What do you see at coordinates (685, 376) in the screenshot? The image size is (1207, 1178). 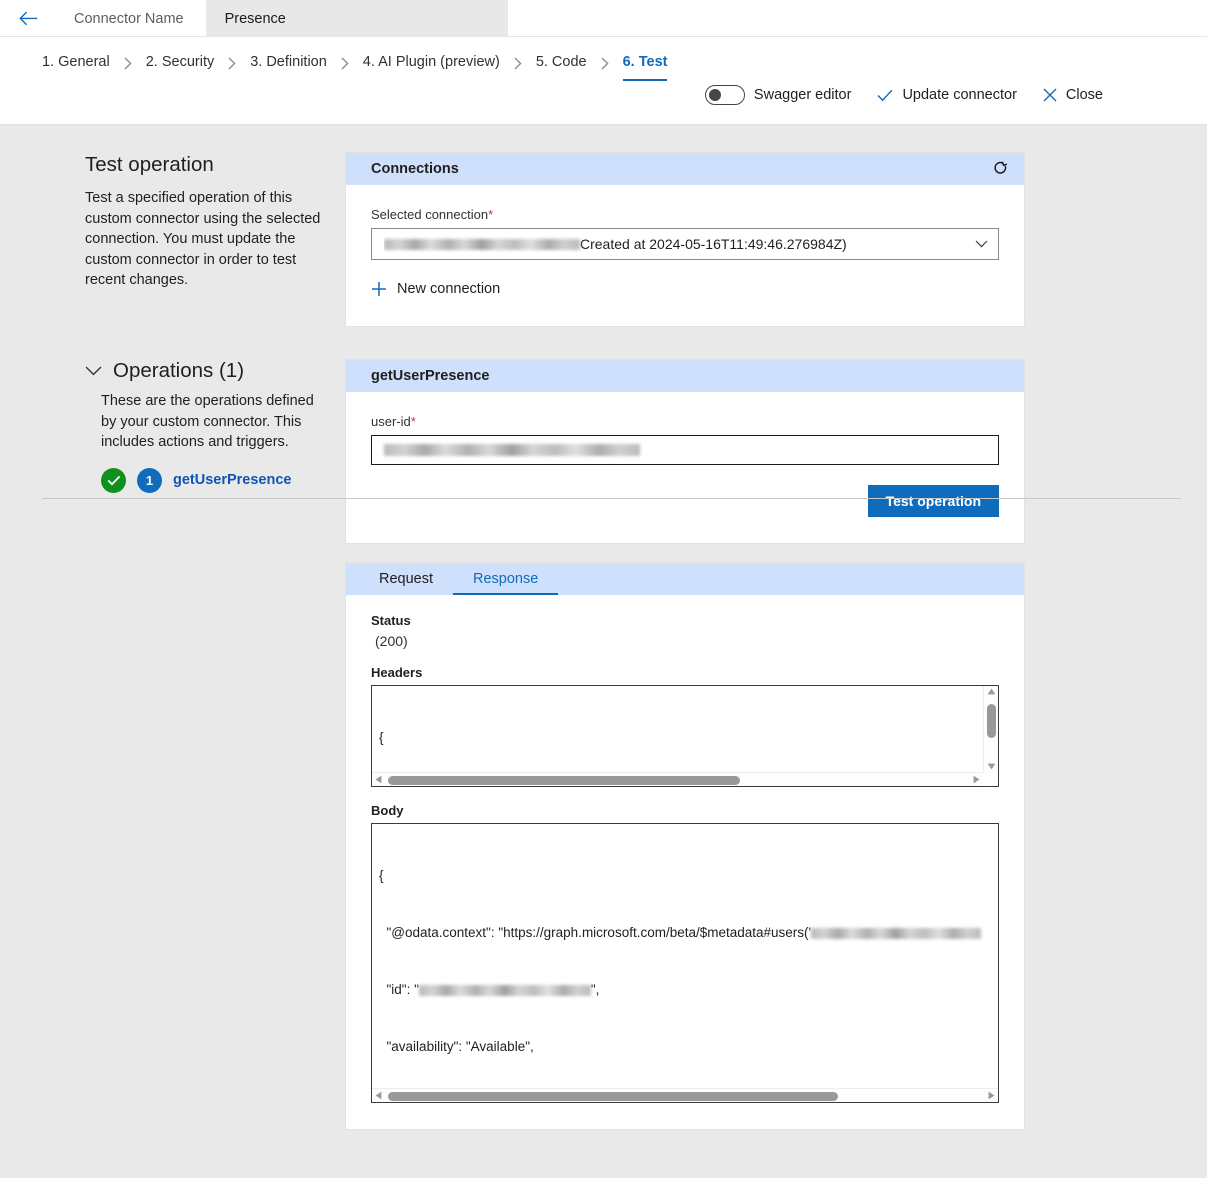 I see `operation-card-header: getUserPresence` at bounding box center [685, 376].